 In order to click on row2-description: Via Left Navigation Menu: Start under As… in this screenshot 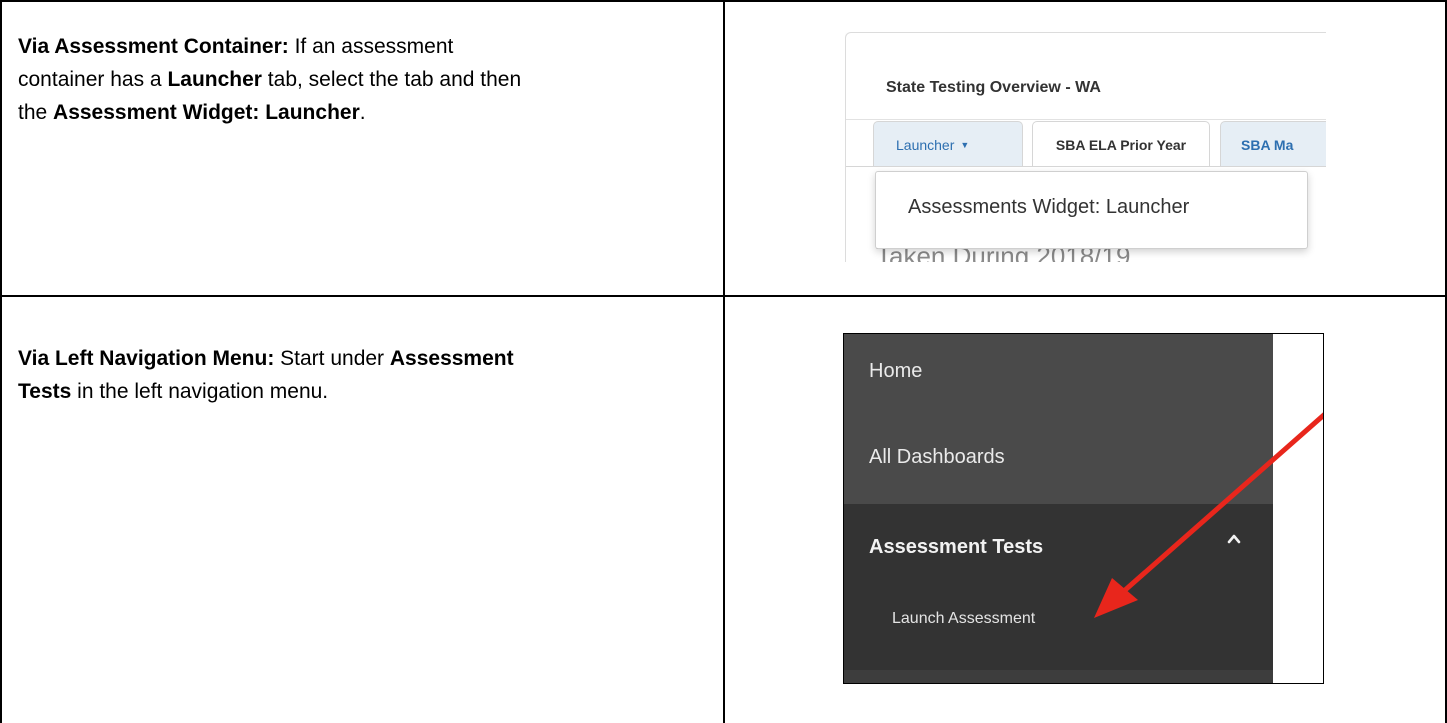, I will do `click(266, 375)`.